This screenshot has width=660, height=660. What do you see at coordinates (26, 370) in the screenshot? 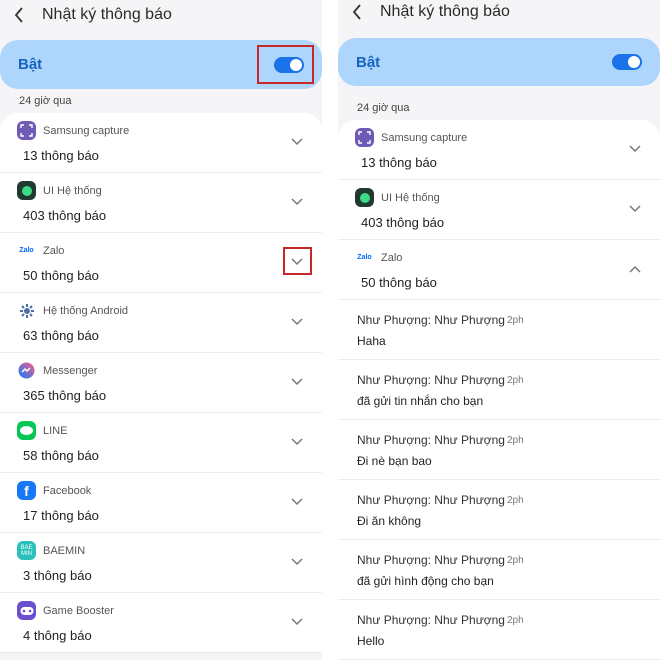
I see `messenger-icon` at bounding box center [26, 370].